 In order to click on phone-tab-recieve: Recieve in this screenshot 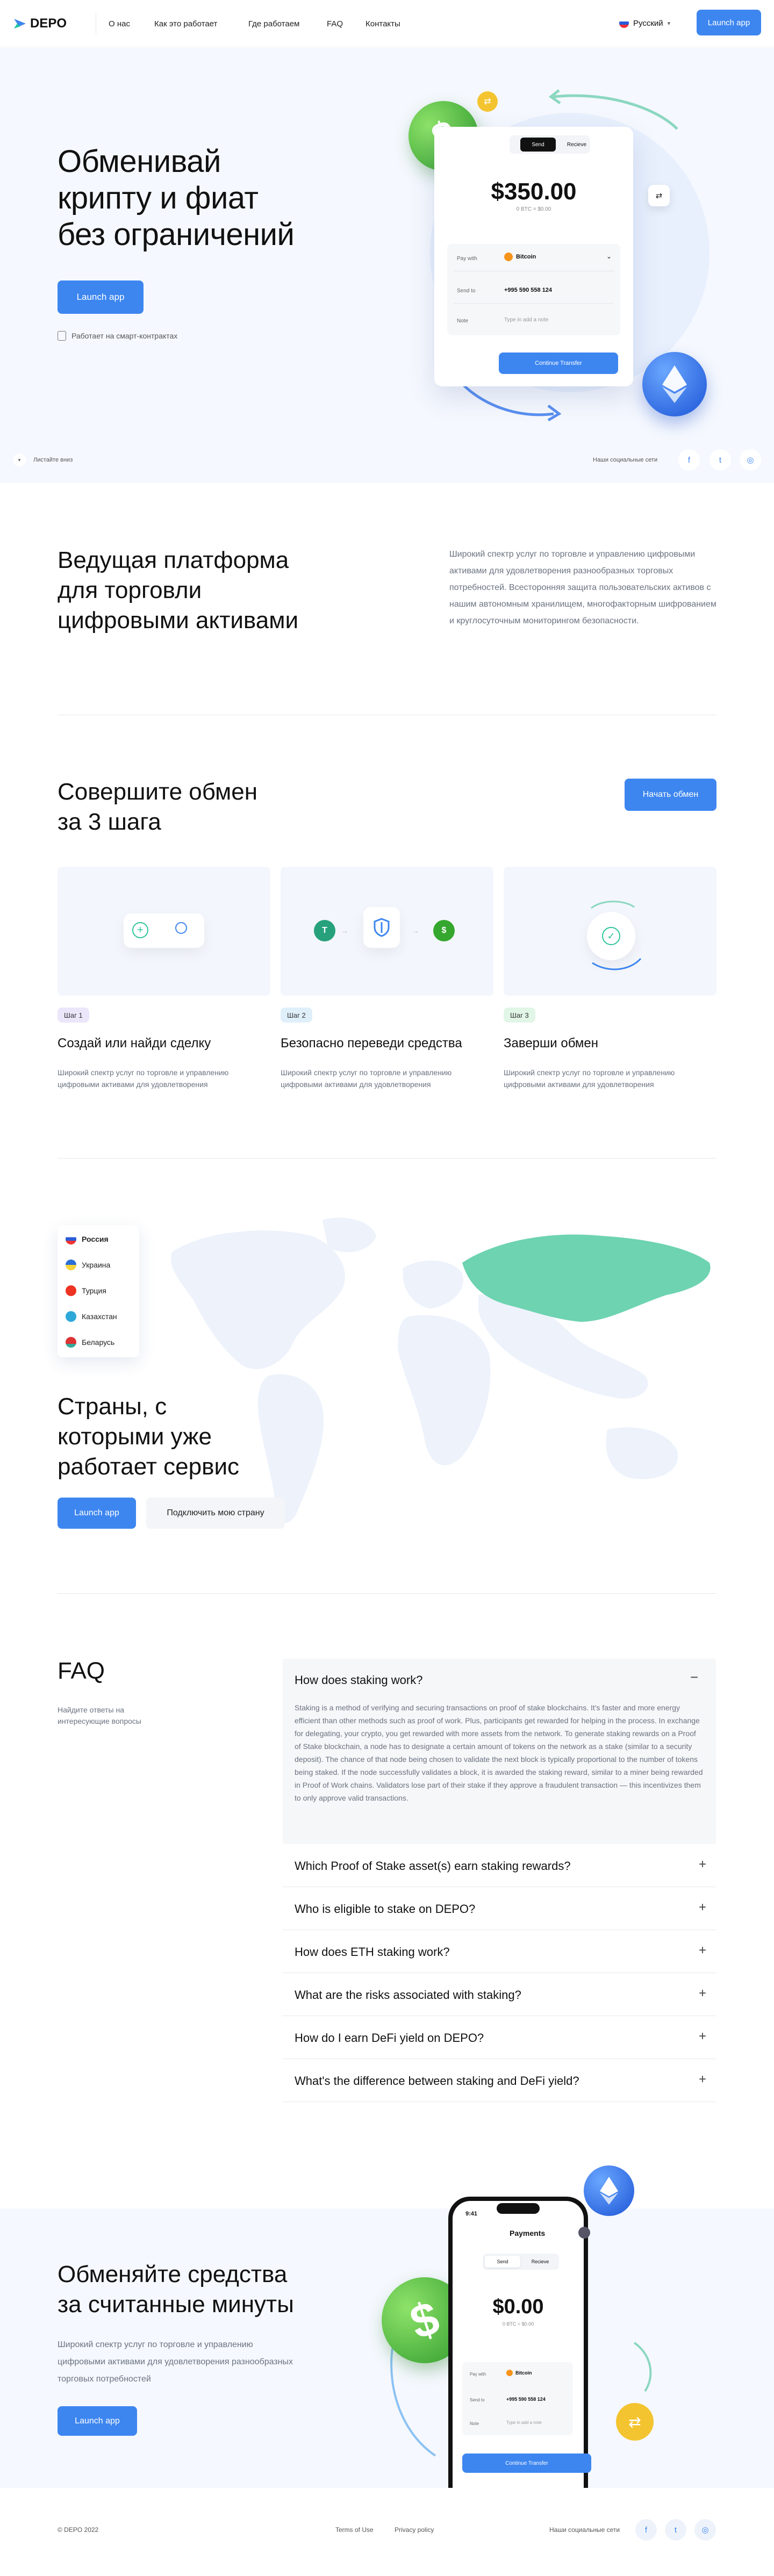, I will do `click(540, 2262)`.